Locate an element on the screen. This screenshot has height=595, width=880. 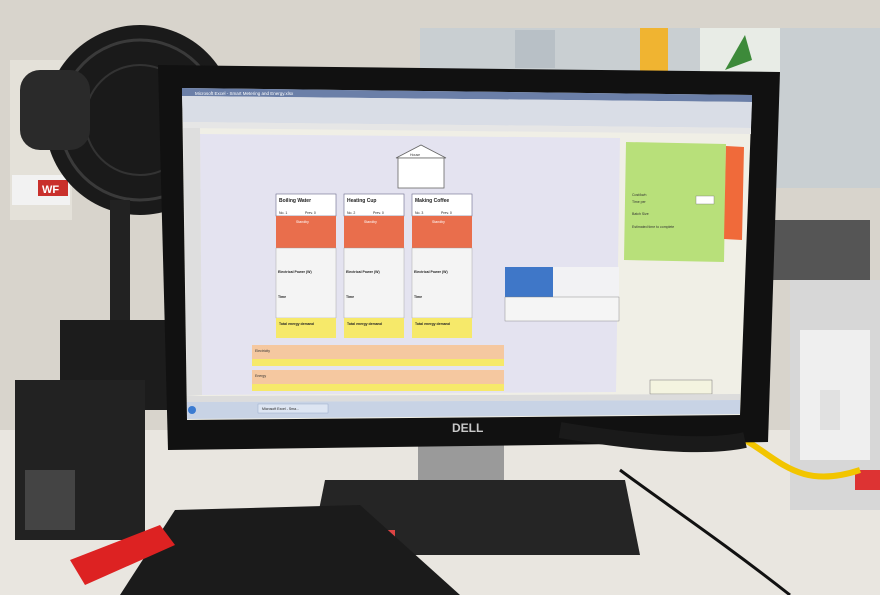
monitor-brand: DELL is located at coordinates (467, 428).